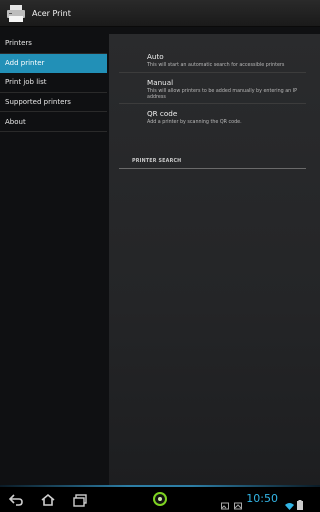 Image resolution: width=320 pixels, height=512 pixels. I want to click on sidebar-item-add-printer: Add printer, so click(53, 63).